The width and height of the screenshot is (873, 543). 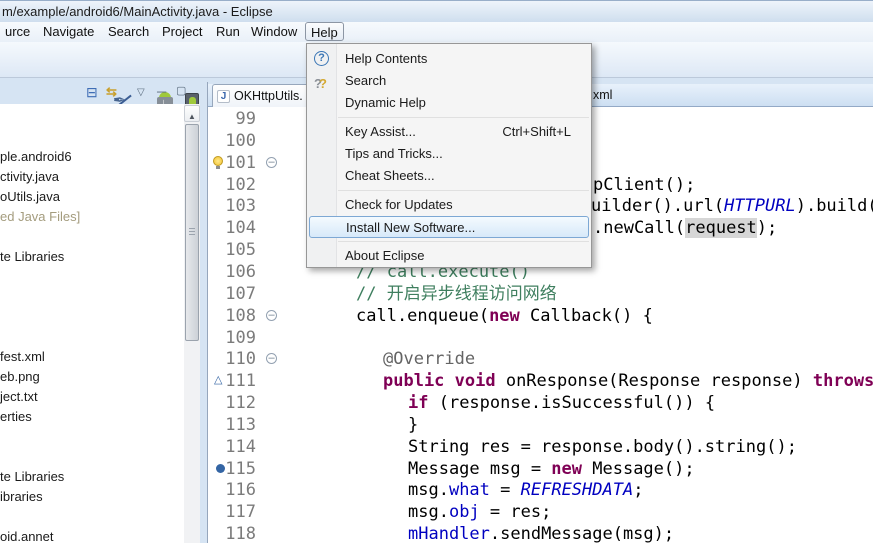 What do you see at coordinates (21, 497) in the screenshot?
I see `tree-item: ibraries` at bounding box center [21, 497].